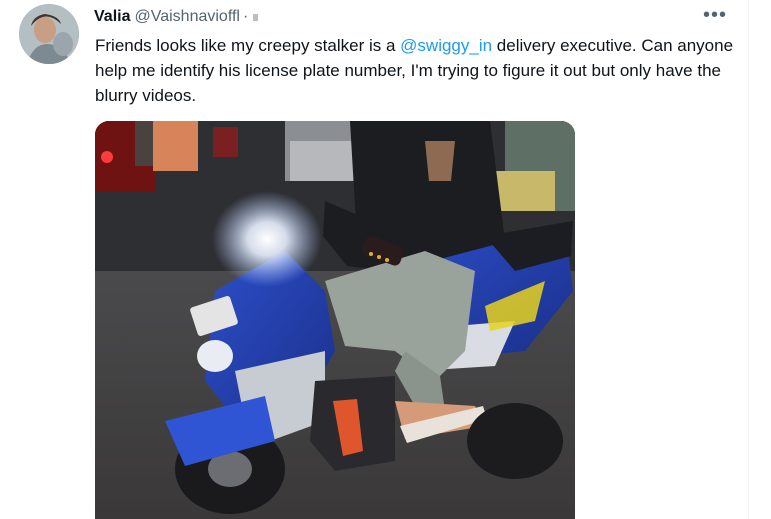  I want to click on tweet-header: Valia @Vaishnavioffl ·, so click(176, 17).